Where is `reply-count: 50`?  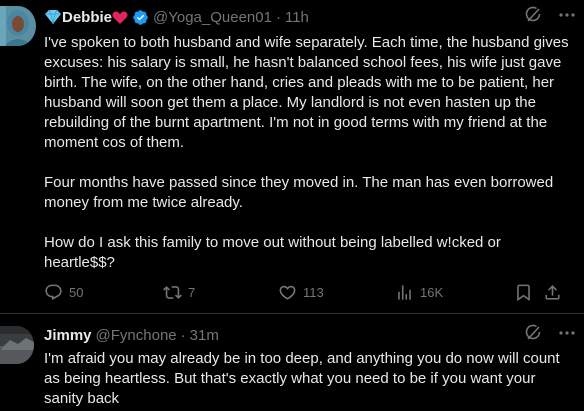
reply-count: 50 is located at coordinates (76, 292).